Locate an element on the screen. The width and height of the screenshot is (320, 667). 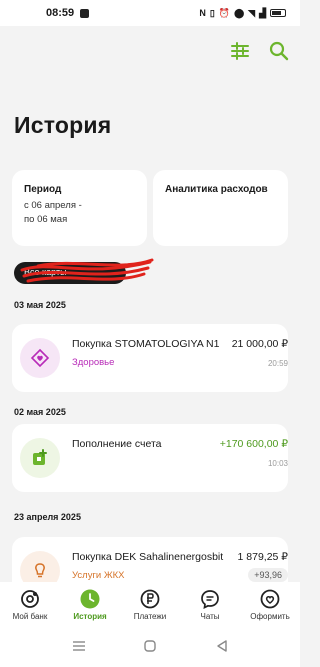
alarm-icon: ⏰ is located at coordinates (224, 12).